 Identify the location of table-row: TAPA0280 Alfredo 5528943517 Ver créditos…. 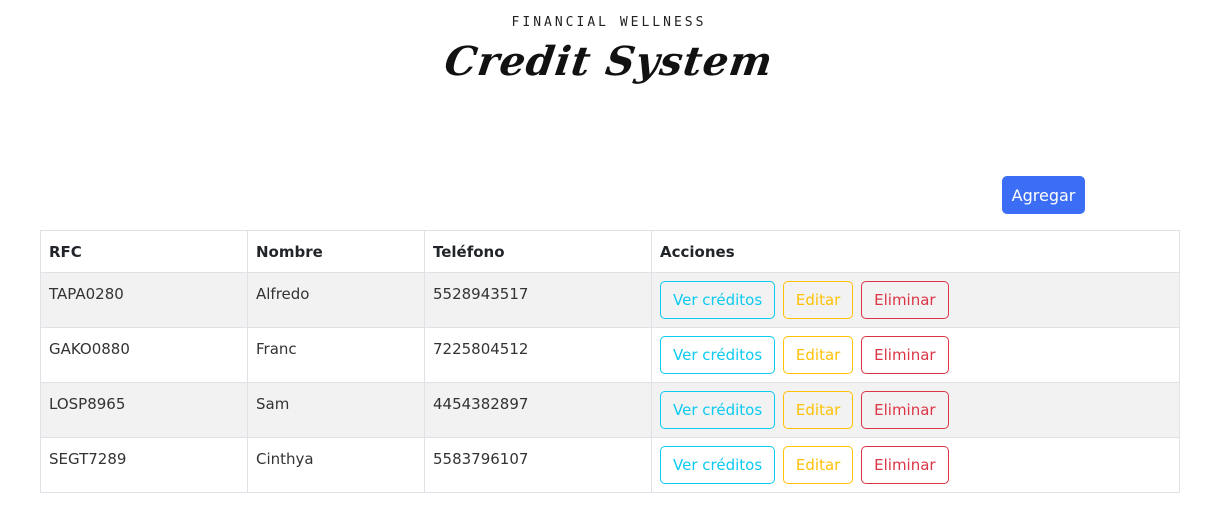
(610, 300).